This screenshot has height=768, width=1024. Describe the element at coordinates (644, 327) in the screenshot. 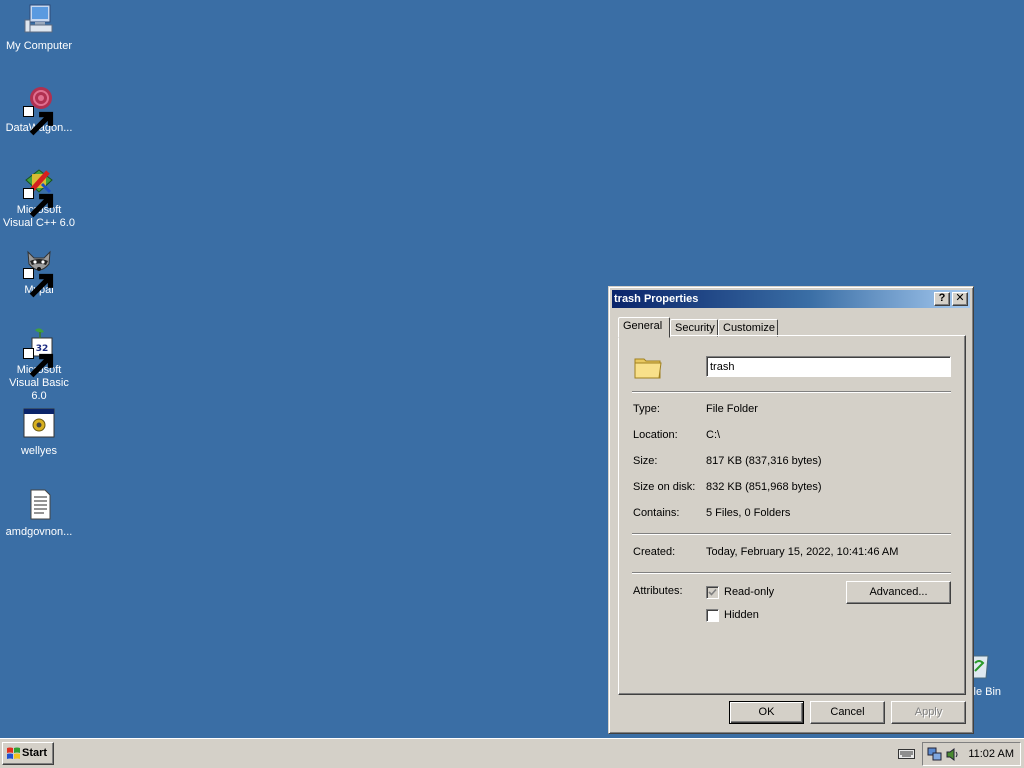

I see `tab-general: General` at that location.